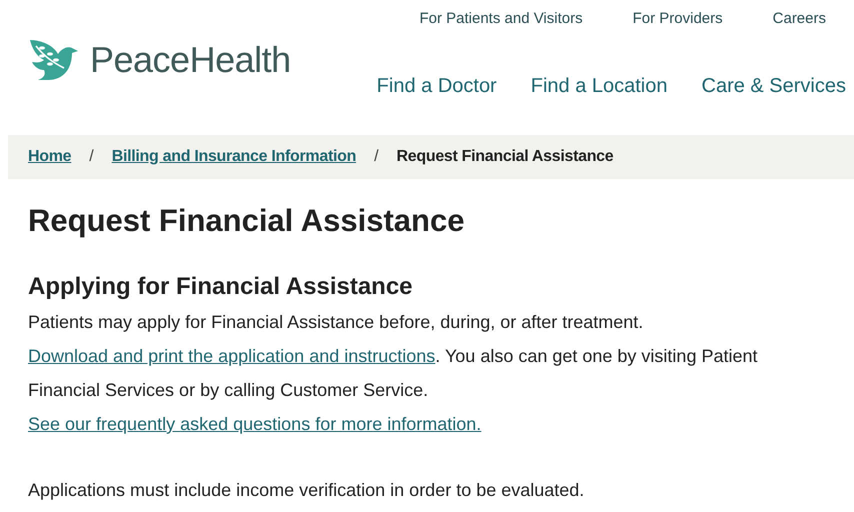  I want to click on paragraph: Applications must include income verification in order to be evaluated., so click(307, 490).